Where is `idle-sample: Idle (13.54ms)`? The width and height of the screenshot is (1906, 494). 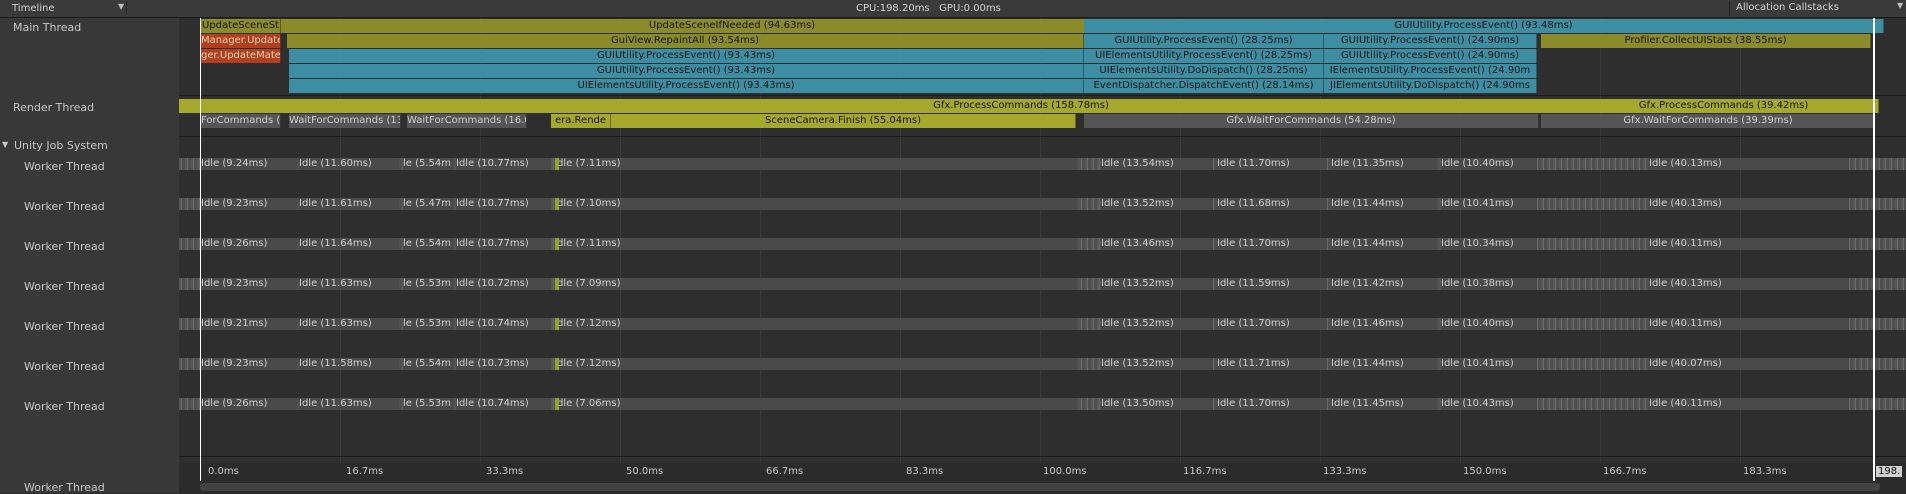
idle-sample: Idle (13.54ms) is located at coordinates (1157, 164).